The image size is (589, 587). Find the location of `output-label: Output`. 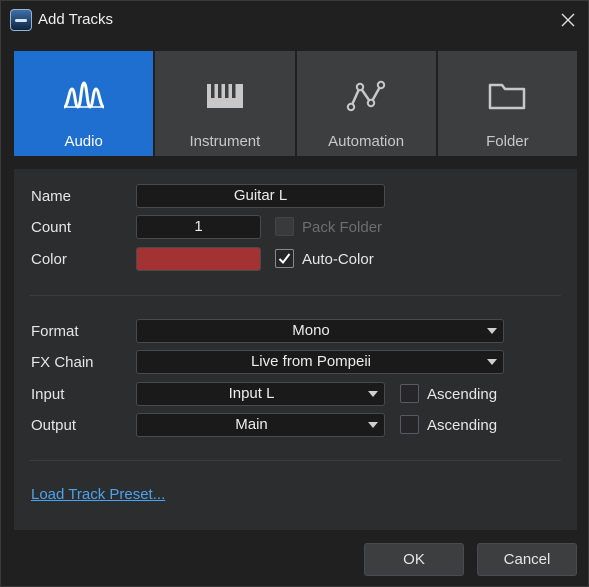

output-label: Output is located at coordinates (54, 425).